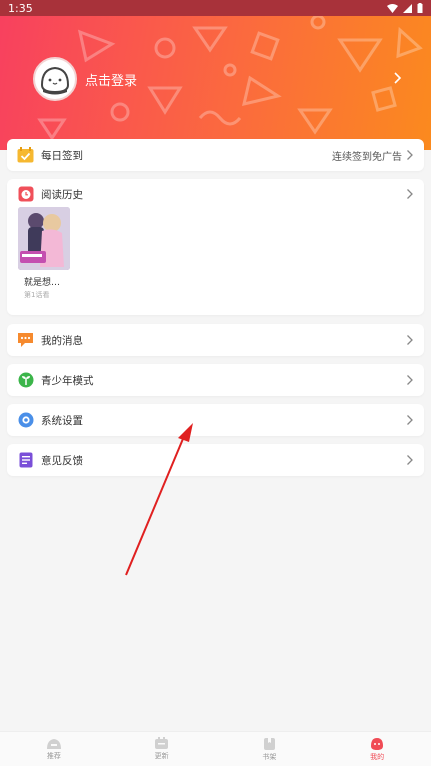 This screenshot has height=766, width=431. What do you see at coordinates (62, 460) in the screenshot?
I see `feedback-label: 意见反馈` at bounding box center [62, 460].